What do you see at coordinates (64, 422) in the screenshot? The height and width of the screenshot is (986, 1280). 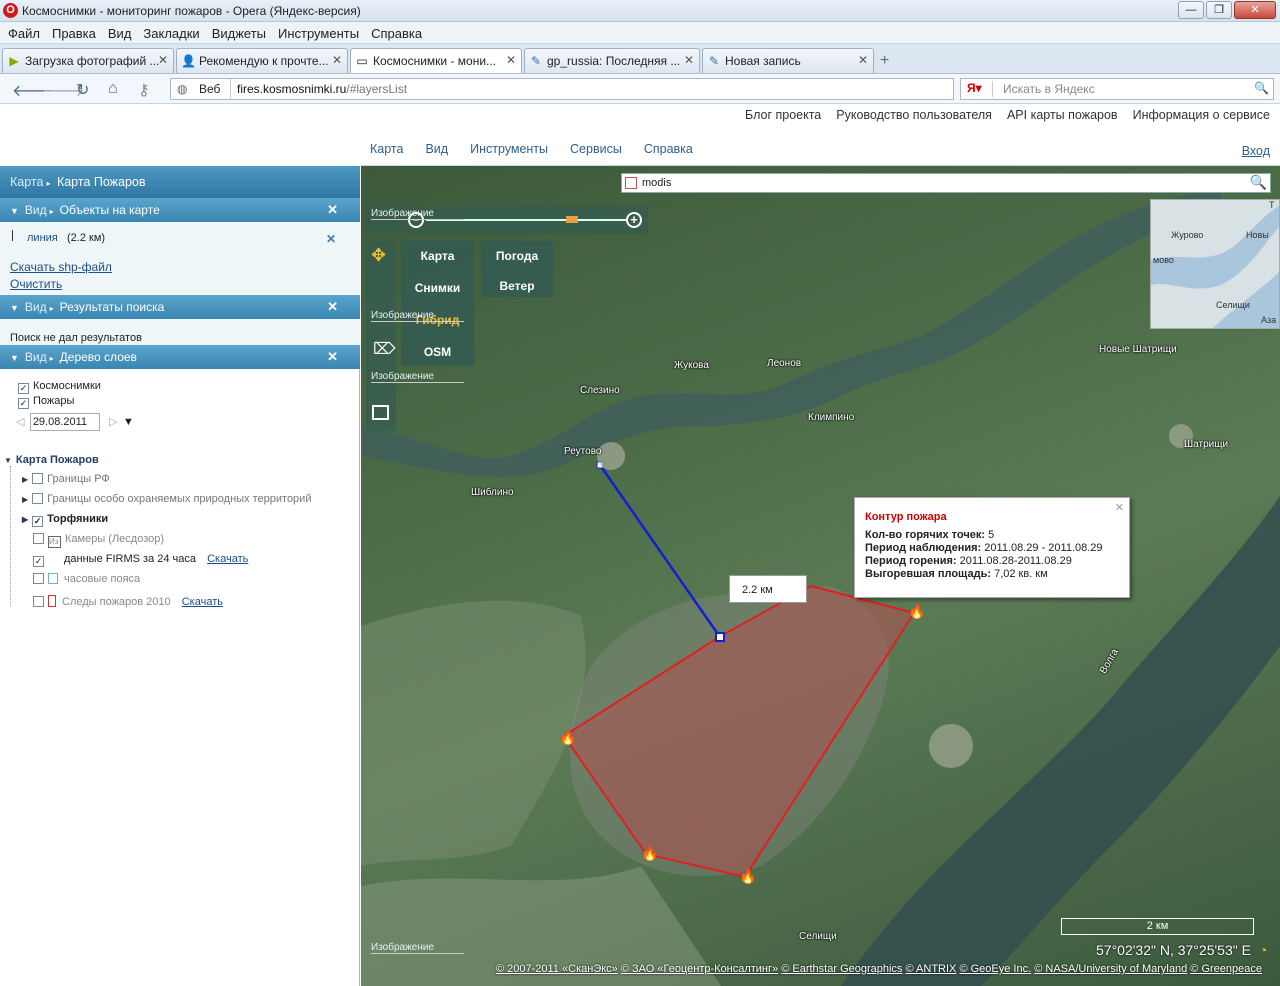 I see `date-input: 29.08.2011` at bounding box center [64, 422].